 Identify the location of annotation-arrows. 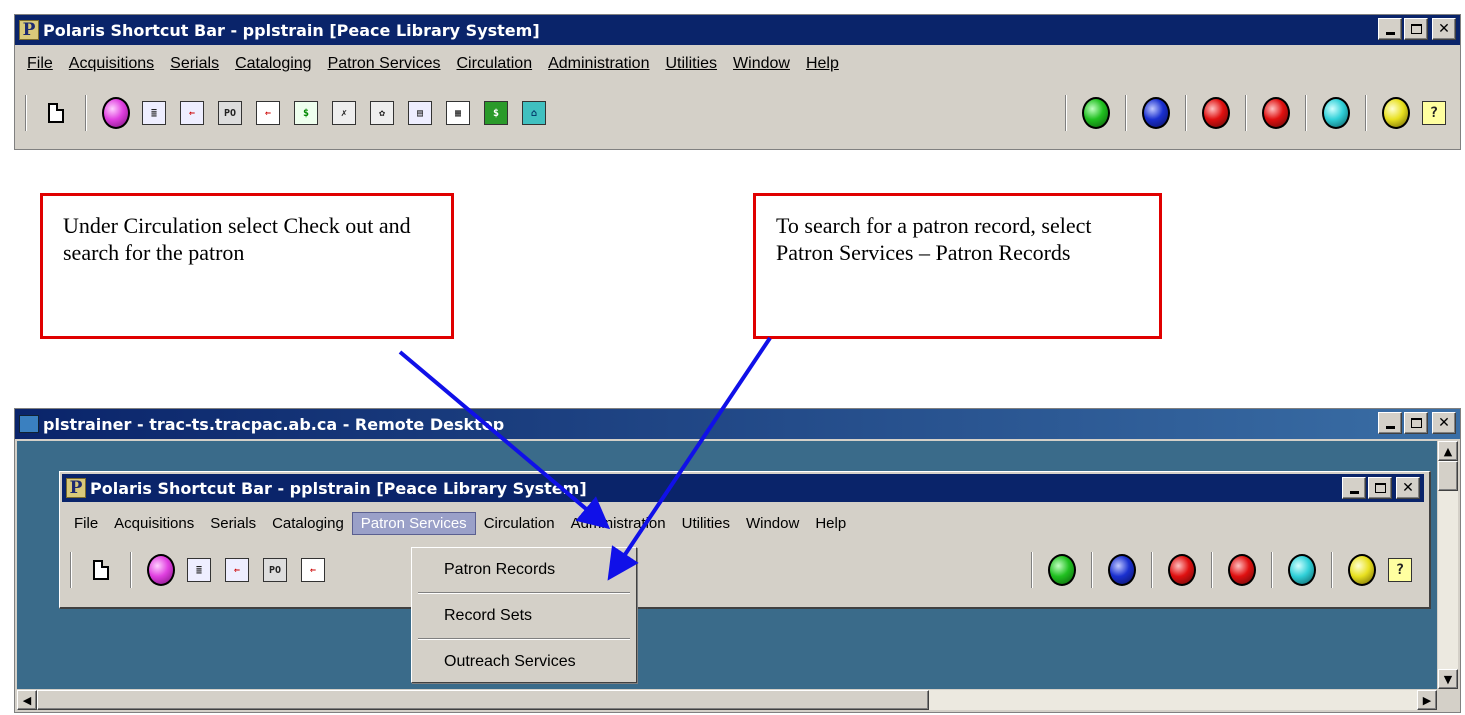
(585, 458).